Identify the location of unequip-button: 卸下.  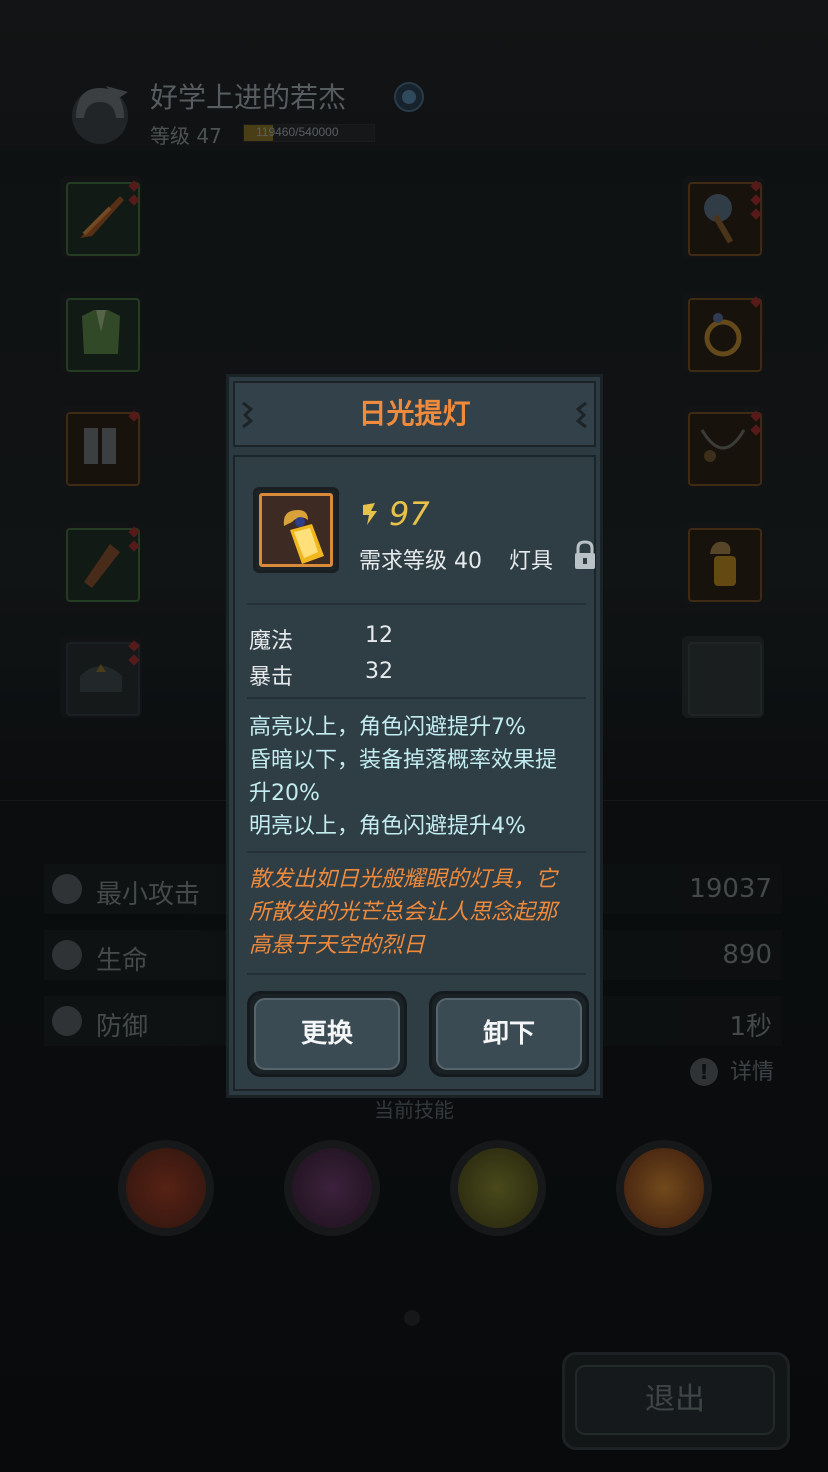
(509, 1034).